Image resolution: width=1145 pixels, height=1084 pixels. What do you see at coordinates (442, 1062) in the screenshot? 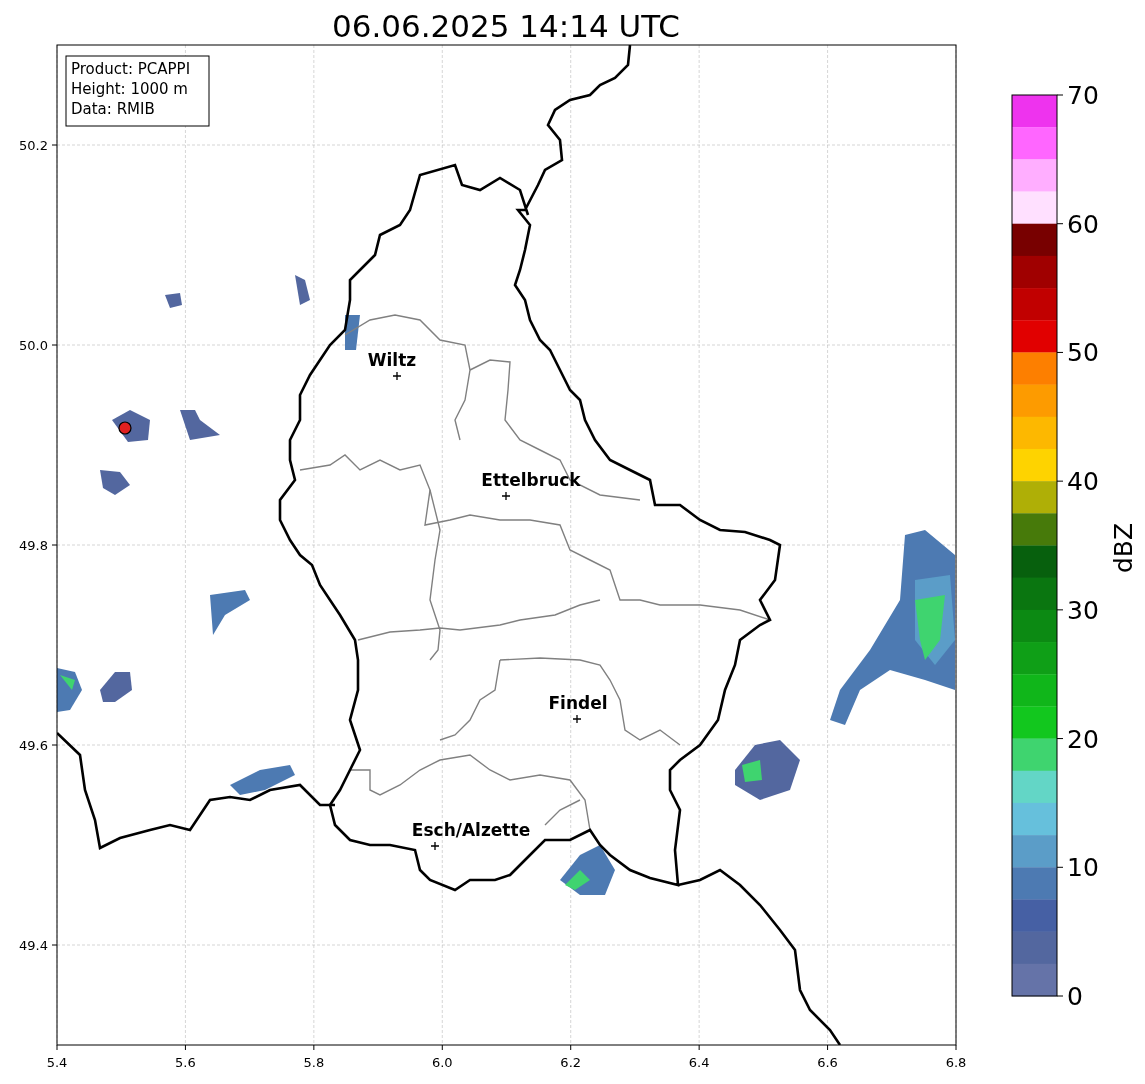
I see `axis-tick-label: 6.0` at bounding box center [442, 1062].